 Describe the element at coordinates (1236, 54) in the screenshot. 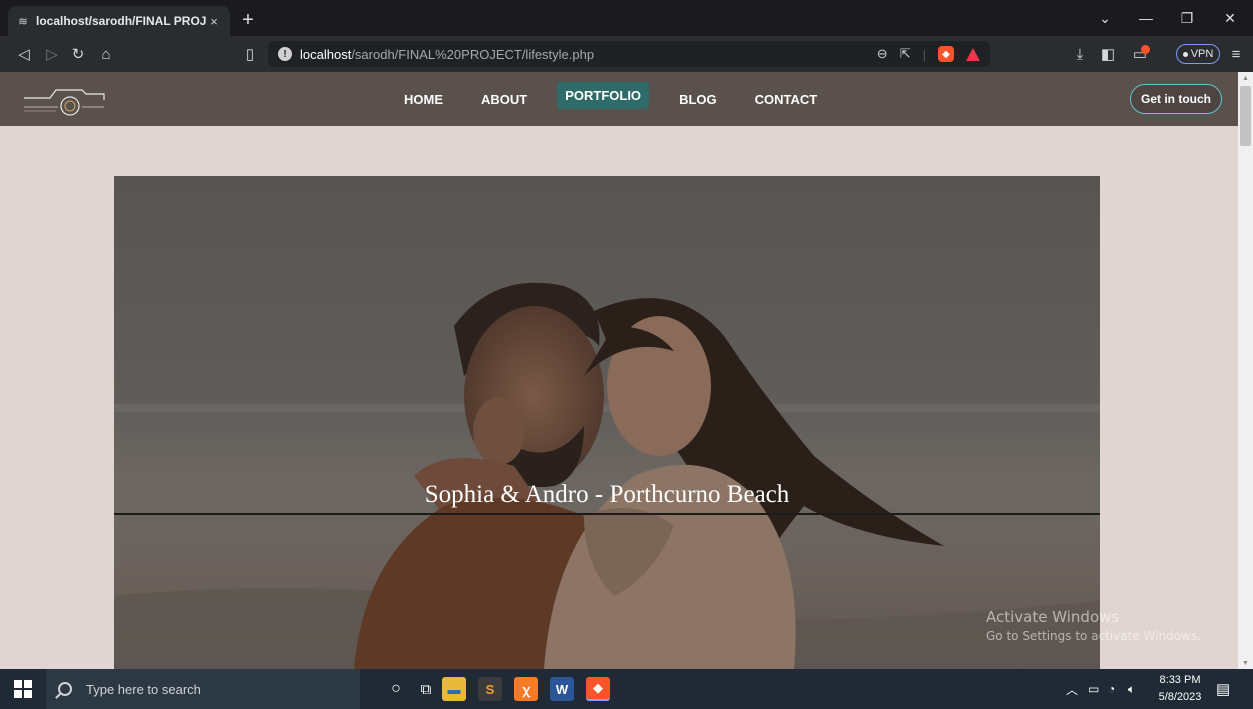

I see `menu-icon: ≡` at that location.